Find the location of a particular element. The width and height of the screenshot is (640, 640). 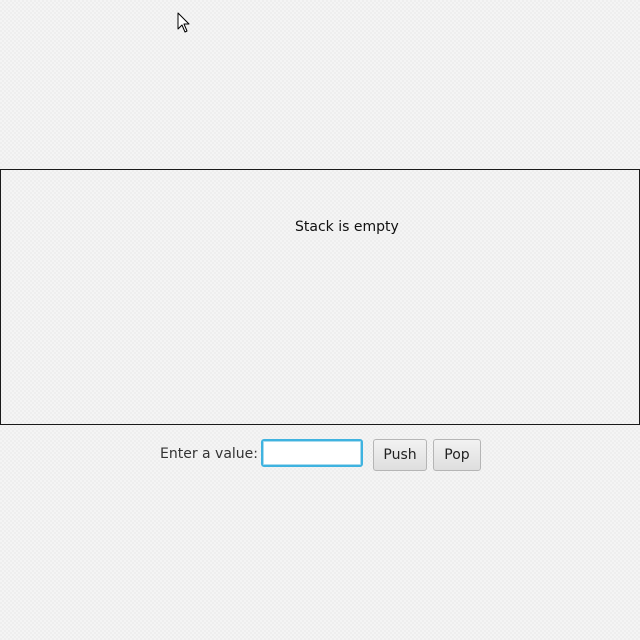

value-input is located at coordinates (312, 453).